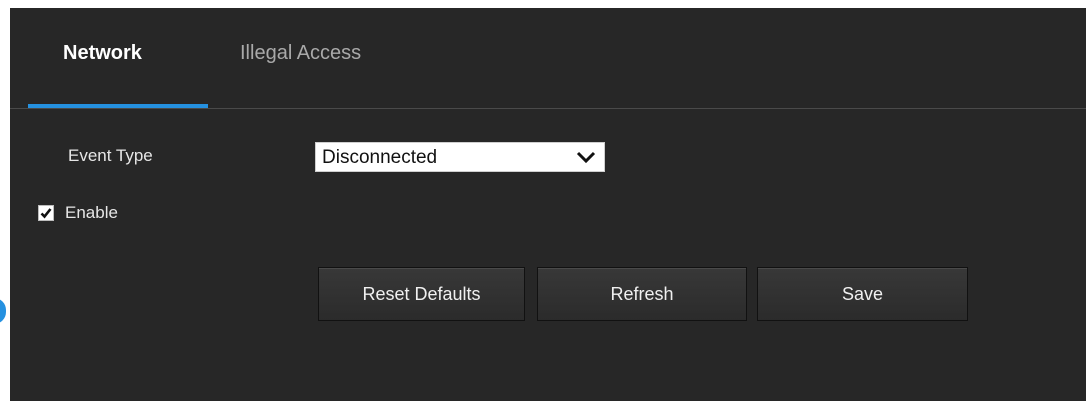  What do you see at coordinates (110, 155) in the screenshot?
I see `event-type-label: Event Type` at bounding box center [110, 155].